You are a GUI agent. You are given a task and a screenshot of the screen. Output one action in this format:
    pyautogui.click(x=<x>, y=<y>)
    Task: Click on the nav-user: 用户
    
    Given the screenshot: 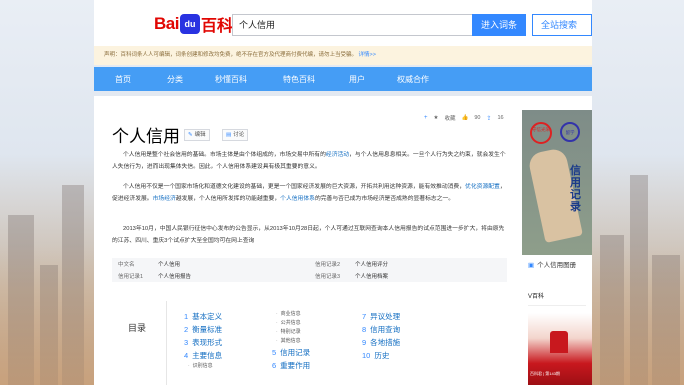 What is the action you would take?
    pyautogui.click(x=357, y=79)
    